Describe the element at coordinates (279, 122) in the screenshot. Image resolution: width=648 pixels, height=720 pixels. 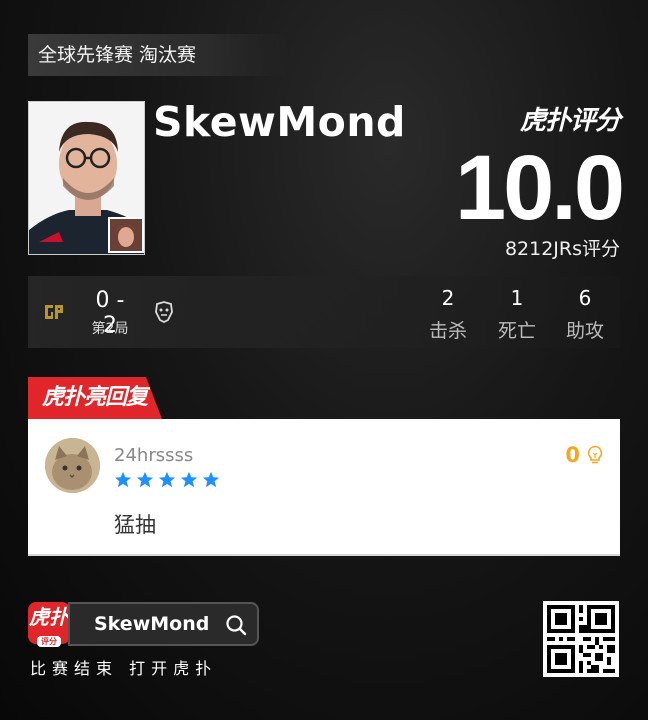
I see `player-name: SkewMond` at that location.